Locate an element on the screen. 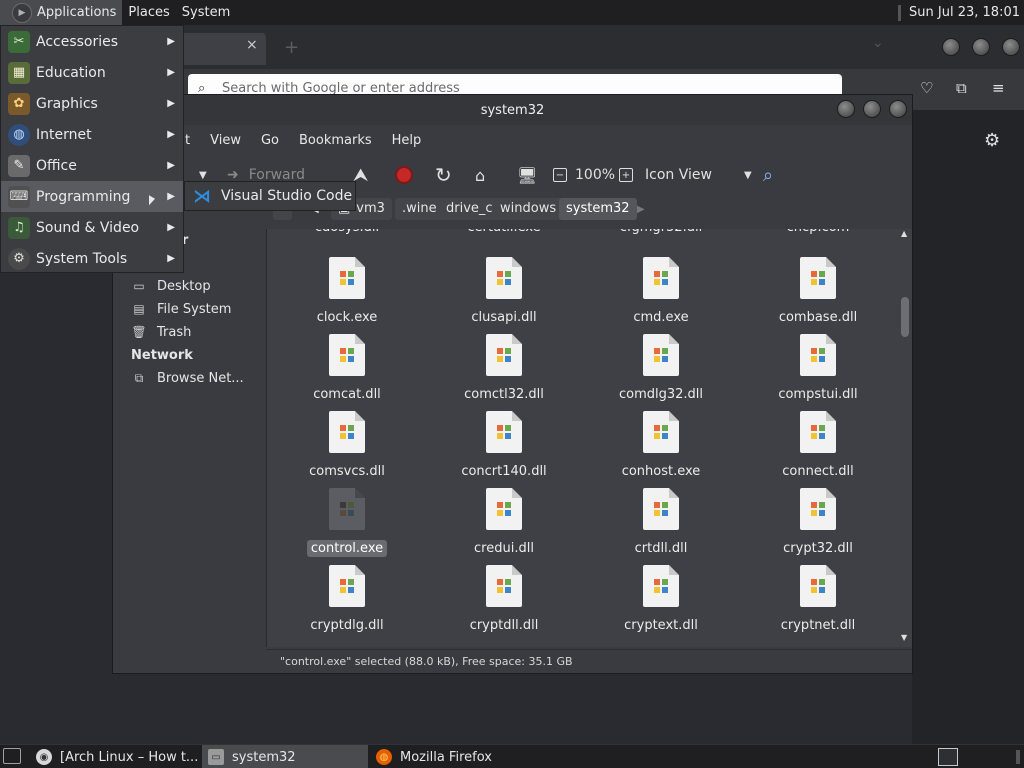 The image size is (1024, 768). file-item: clock.exe is located at coordinates (347, 293).